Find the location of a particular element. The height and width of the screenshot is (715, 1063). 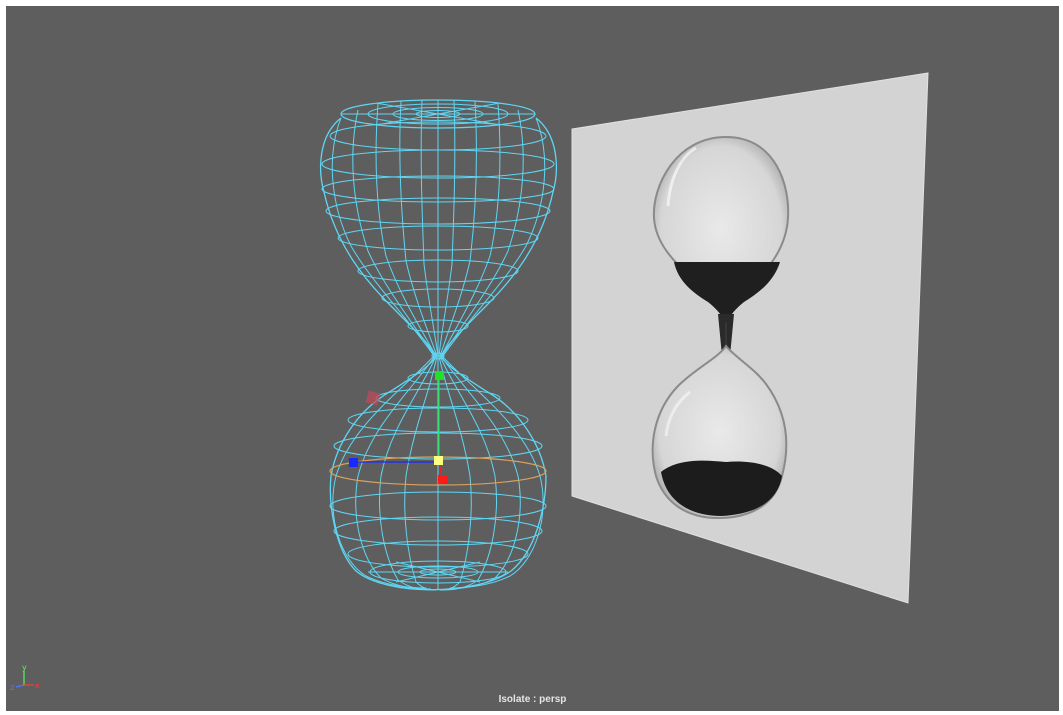

camera-label: Isolate : persp is located at coordinates (532, 699).